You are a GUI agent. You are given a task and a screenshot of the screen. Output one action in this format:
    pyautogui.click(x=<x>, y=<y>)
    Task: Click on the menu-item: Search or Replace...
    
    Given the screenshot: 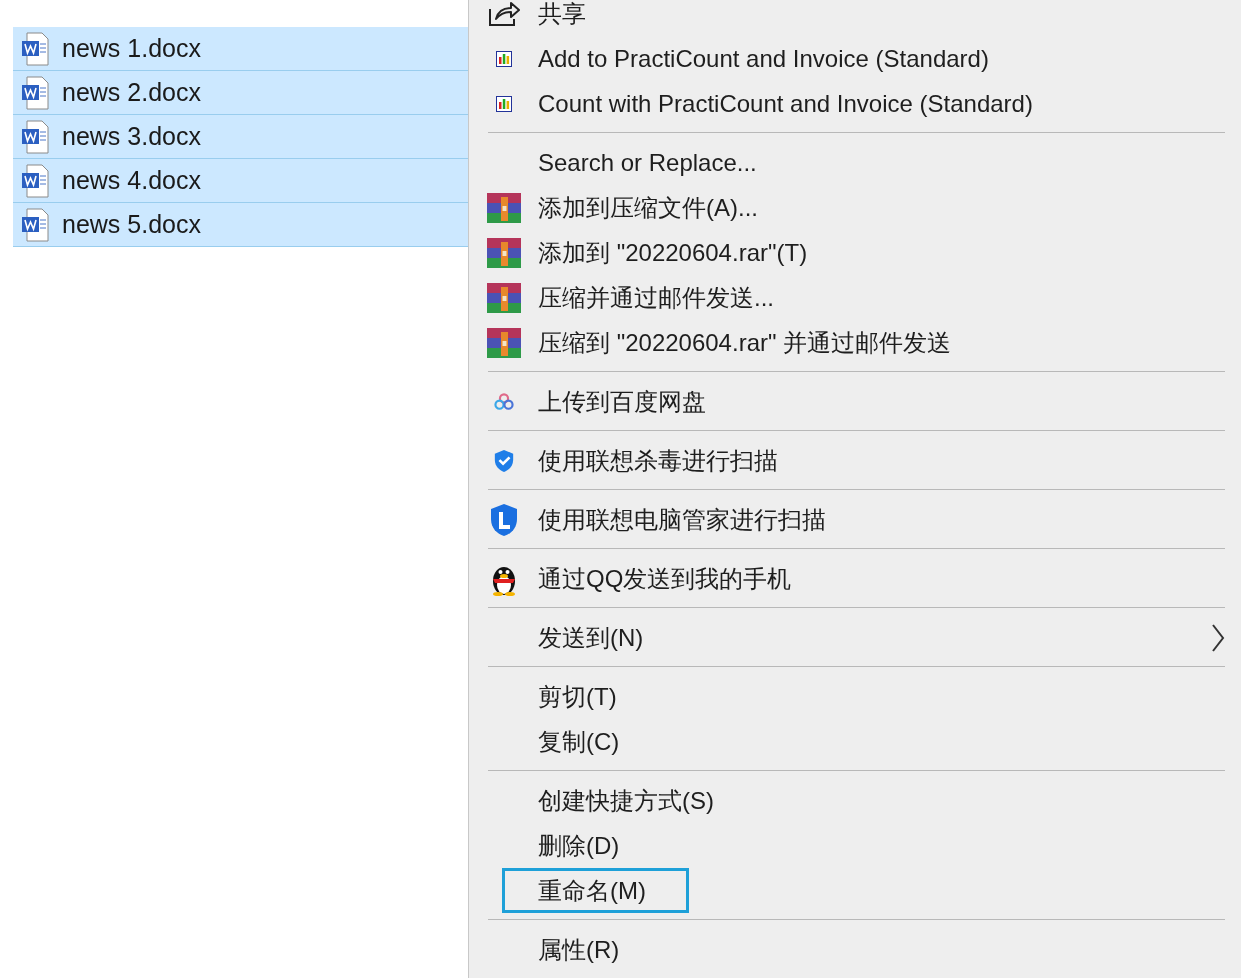 What is the action you would take?
    pyautogui.click(x=855, y=162)
    